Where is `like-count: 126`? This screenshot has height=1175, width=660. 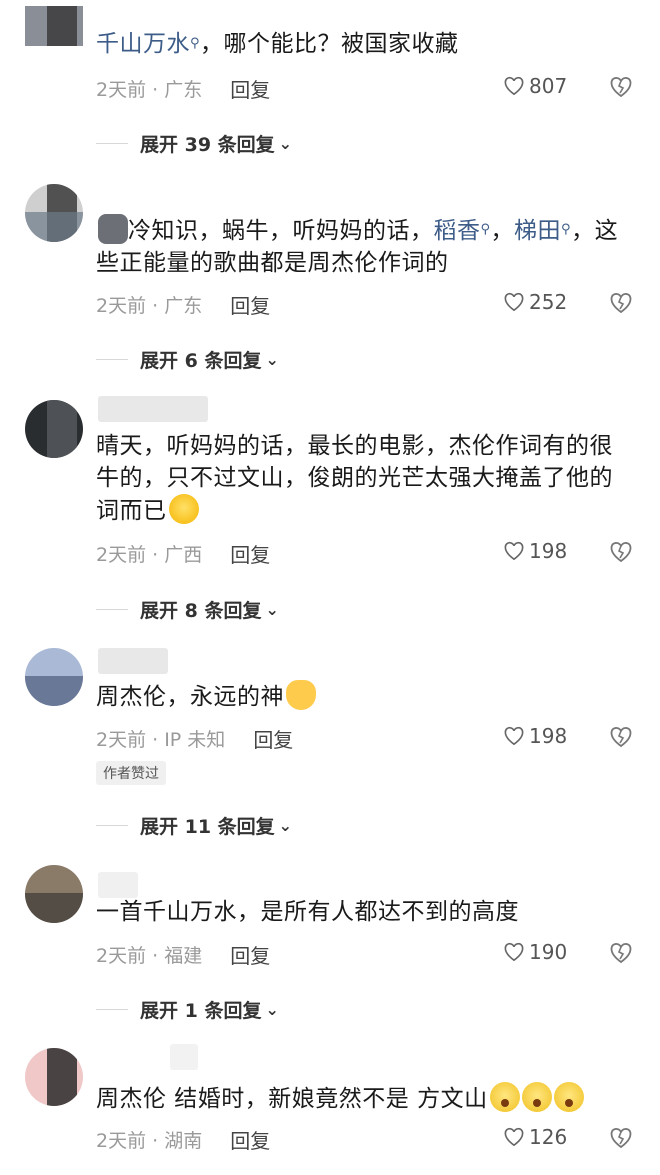
like-count: 126 is located at coordinates (548, 1137).